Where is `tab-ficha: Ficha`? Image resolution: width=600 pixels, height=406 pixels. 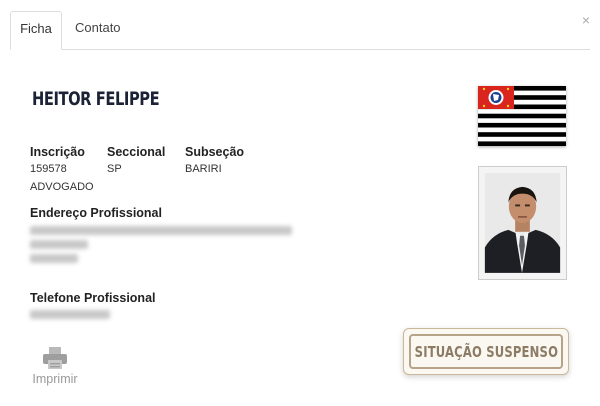 tab-ficha: Ficha is located at coordinates (36, 30).